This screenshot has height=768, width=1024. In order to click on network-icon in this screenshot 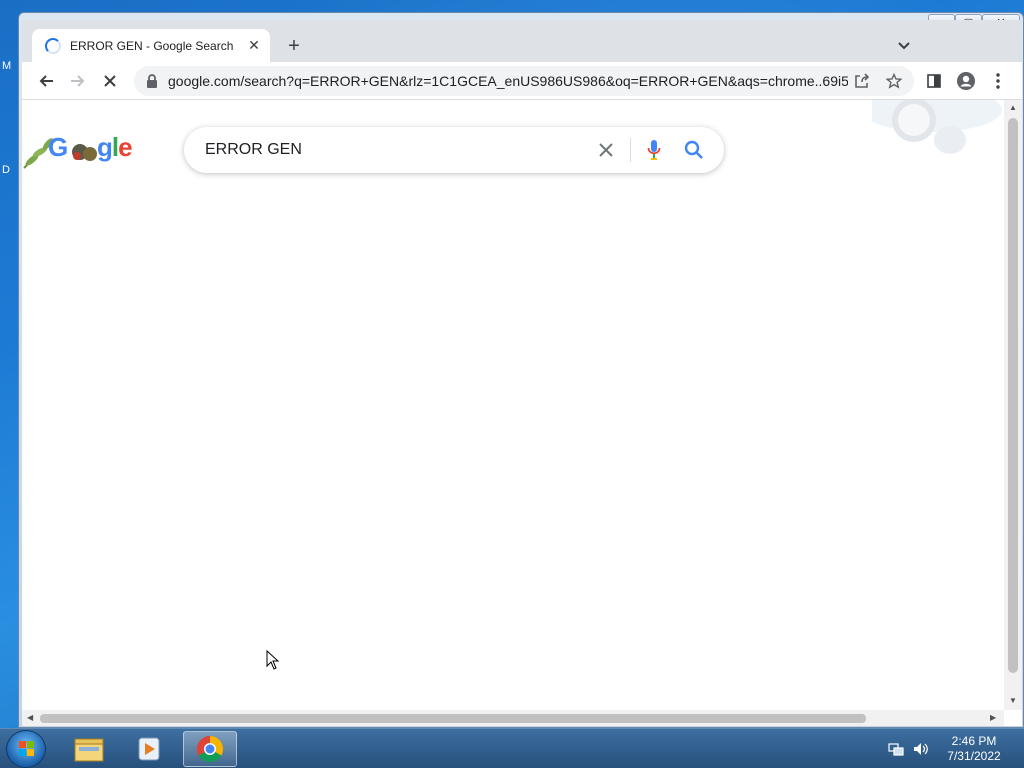, I will do `click(896, 749)`.